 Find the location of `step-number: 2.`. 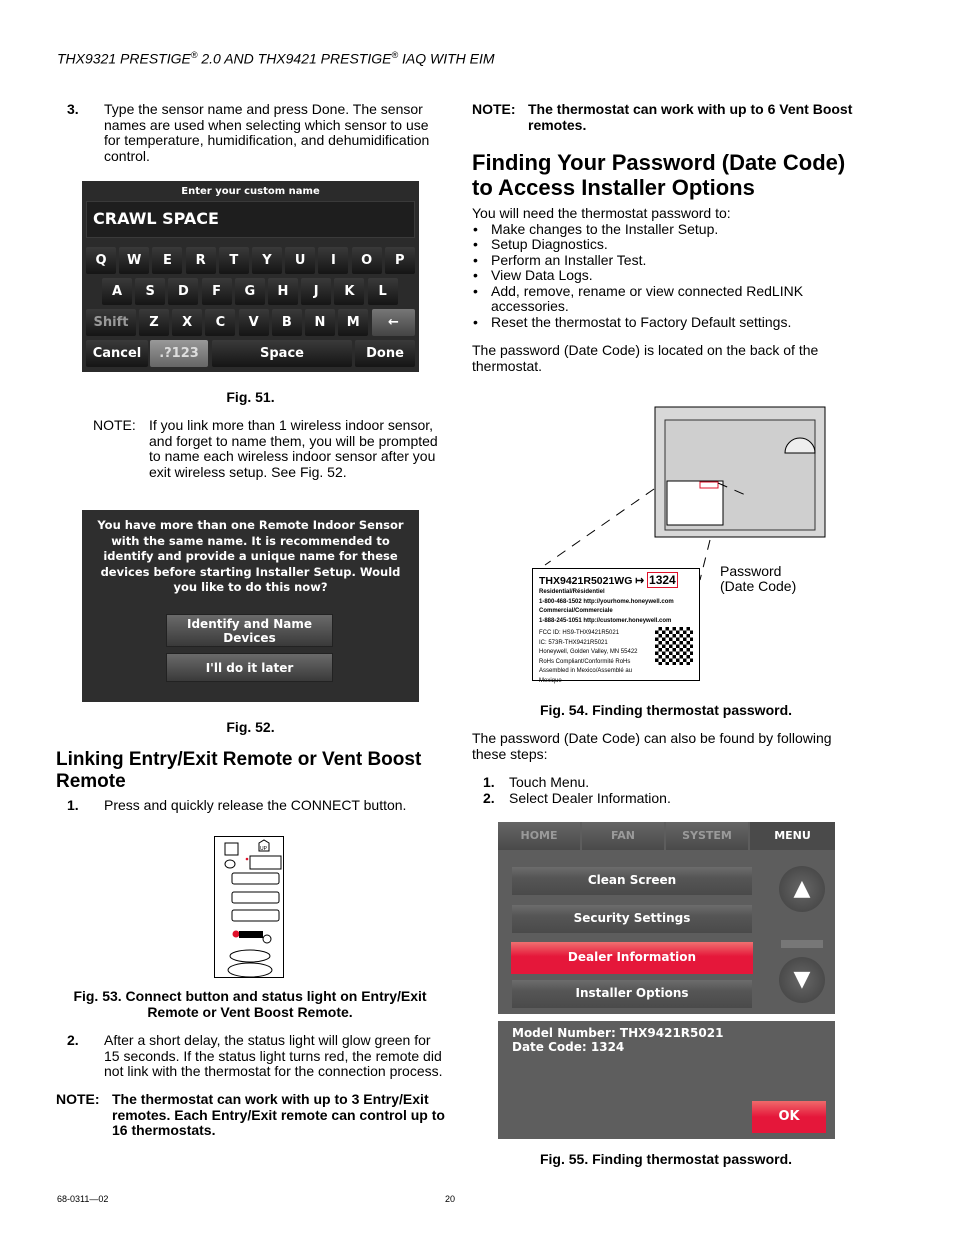

step-number: 2. is located at coordinates (489, 797).